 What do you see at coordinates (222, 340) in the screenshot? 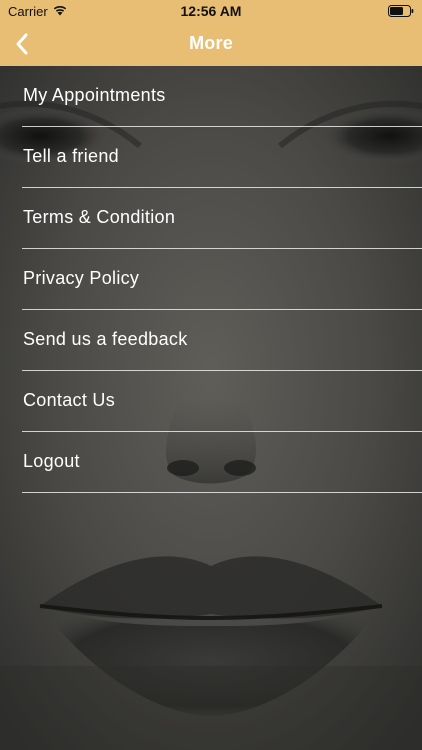
I see `menu-item-send-feedback: Send us a feedback` at bounding box center [222, 340].